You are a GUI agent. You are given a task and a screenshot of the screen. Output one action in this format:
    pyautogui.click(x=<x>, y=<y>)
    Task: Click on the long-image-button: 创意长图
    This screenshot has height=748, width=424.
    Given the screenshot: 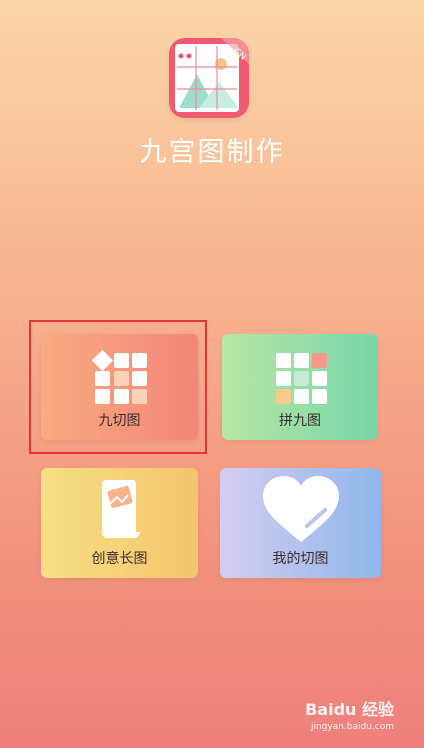 What is the action you would take?
    pyautogui.click(x=119, y=523)
    